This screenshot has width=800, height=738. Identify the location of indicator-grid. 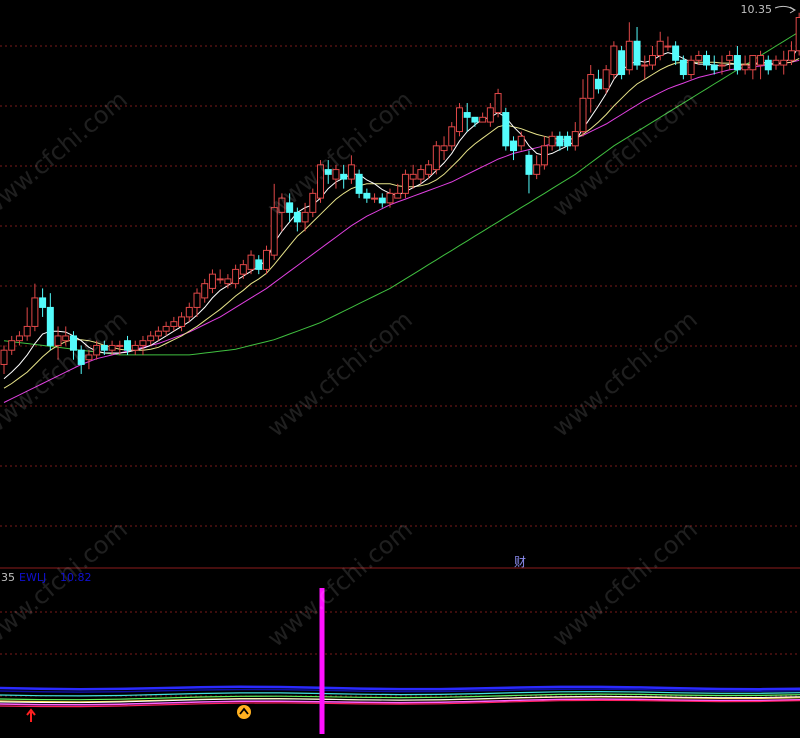
(400, 654).